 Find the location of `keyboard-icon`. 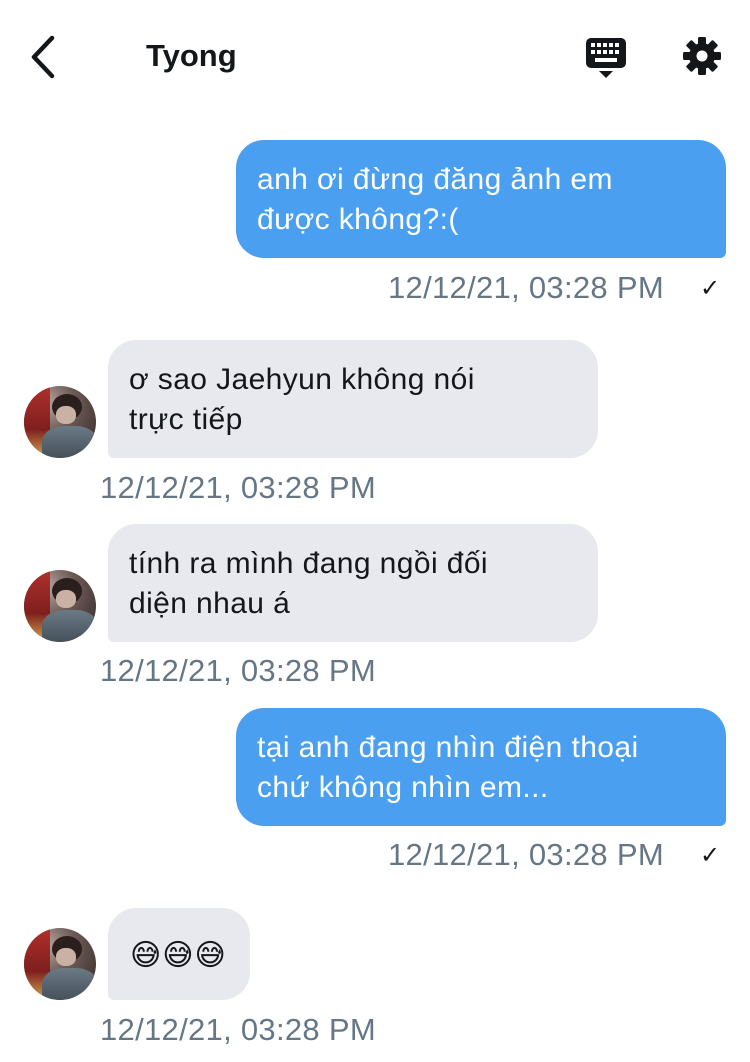

keyboard-icon is located at coordinates (606, 58).